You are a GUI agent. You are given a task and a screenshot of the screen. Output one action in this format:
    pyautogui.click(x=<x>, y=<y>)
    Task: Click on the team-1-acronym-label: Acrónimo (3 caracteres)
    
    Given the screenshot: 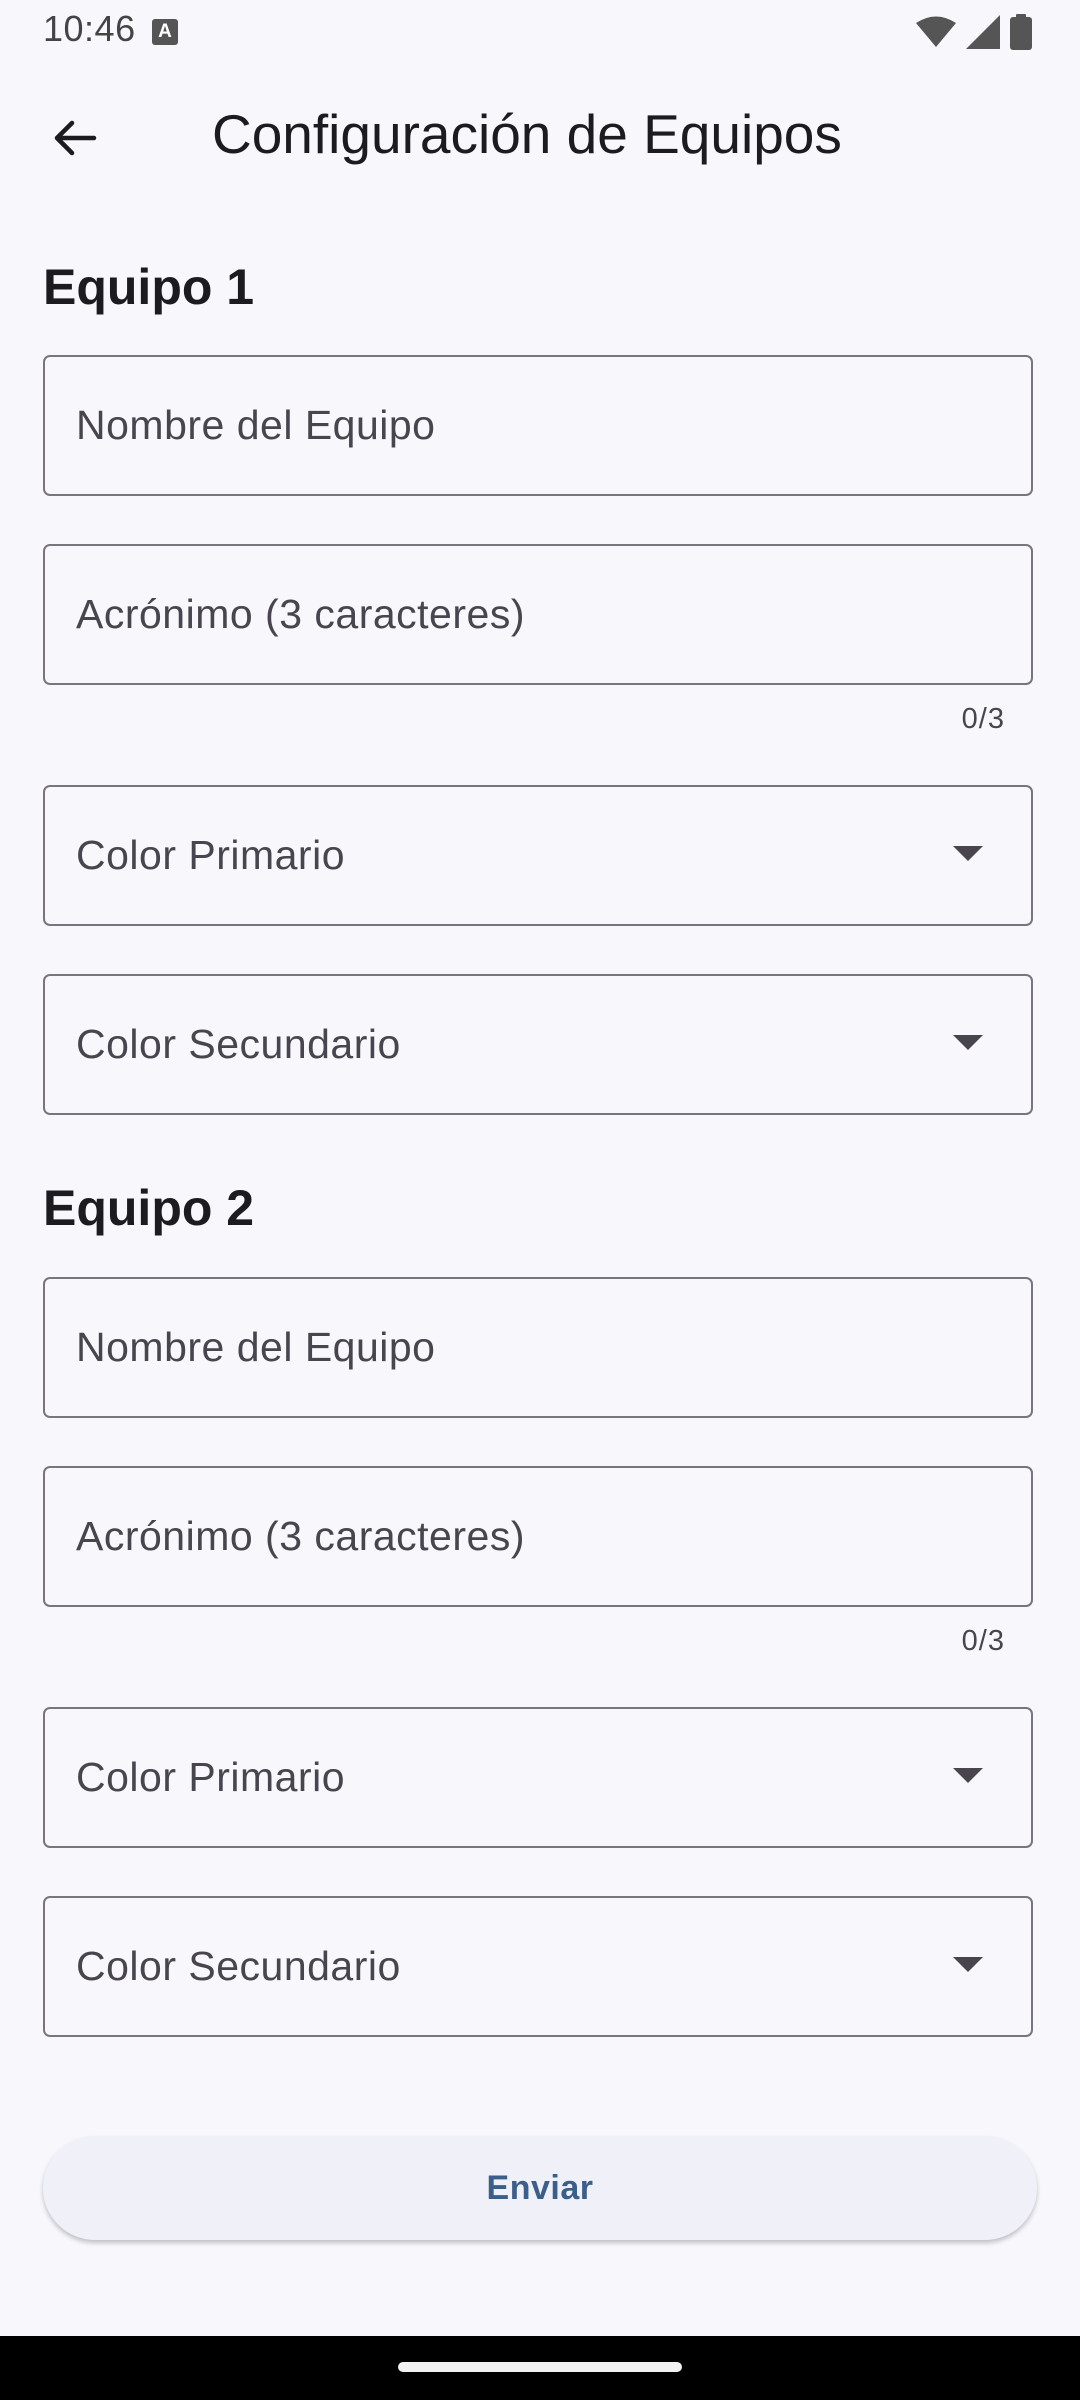 What is the action you would take?
    pyautogui.click(x=300, y=614)
    